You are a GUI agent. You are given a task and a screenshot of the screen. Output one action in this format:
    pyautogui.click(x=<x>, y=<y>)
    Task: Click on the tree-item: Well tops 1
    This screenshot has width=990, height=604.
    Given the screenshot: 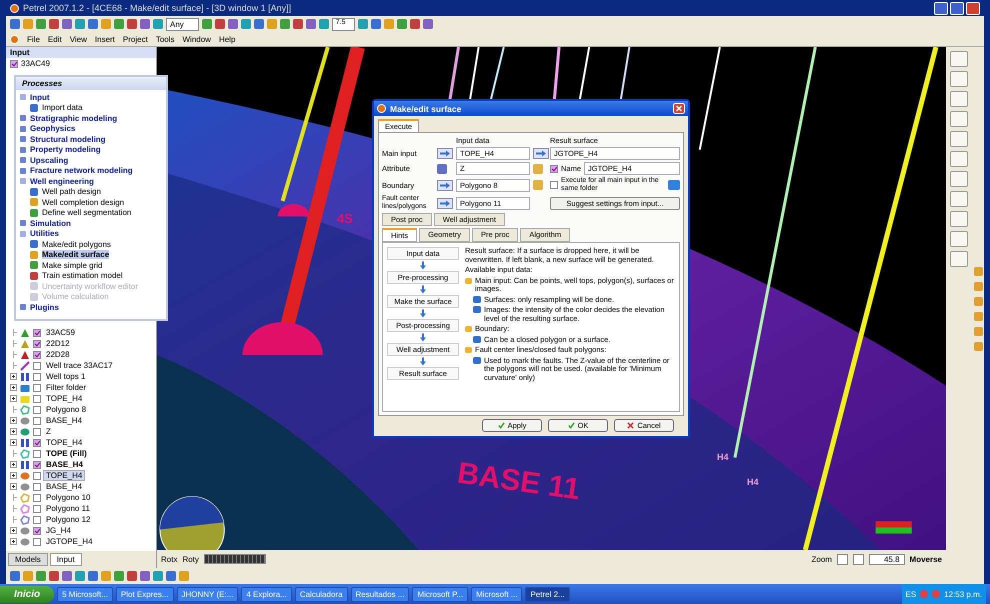 What is the action you would take?
    pyautogui.click(x=66, y=376)
    